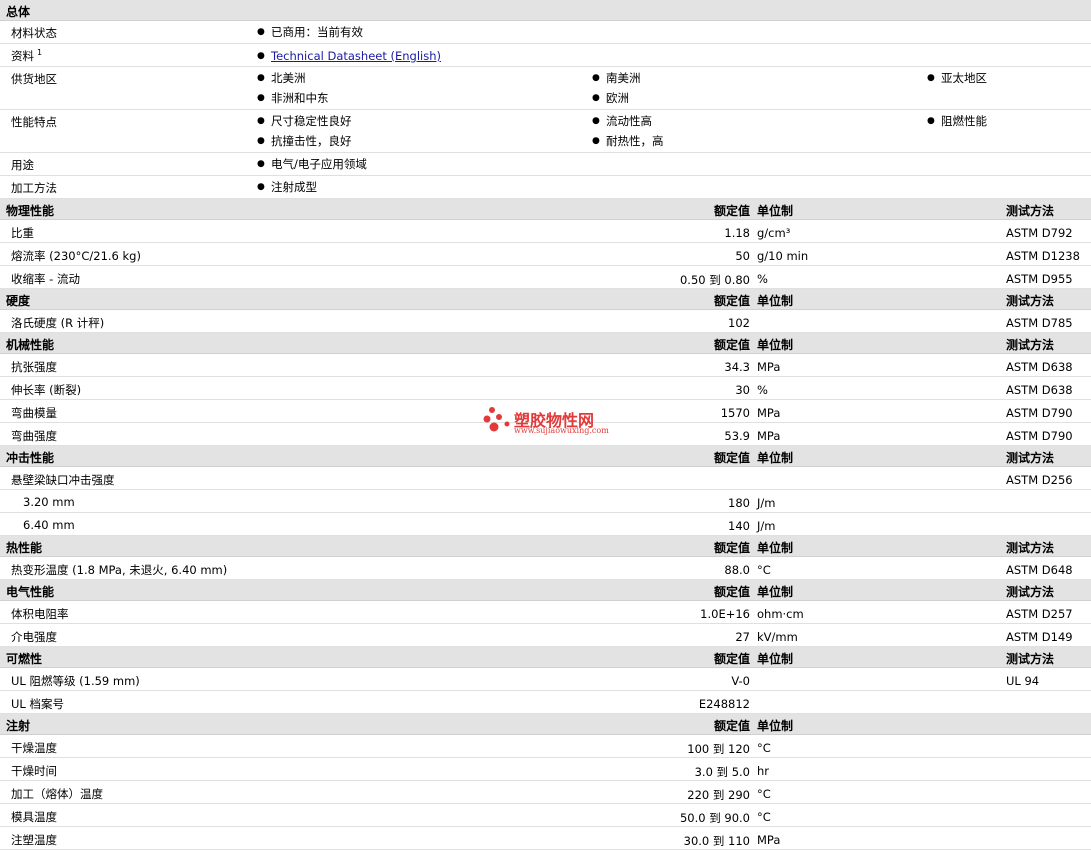 This screenshot has width=1091, height=850. What do you see at coordinates (545, 343) in the screenshot?
I see `section-header: 机械性能 额定值 单位制 测试方法` at bounding box center [545, 343].